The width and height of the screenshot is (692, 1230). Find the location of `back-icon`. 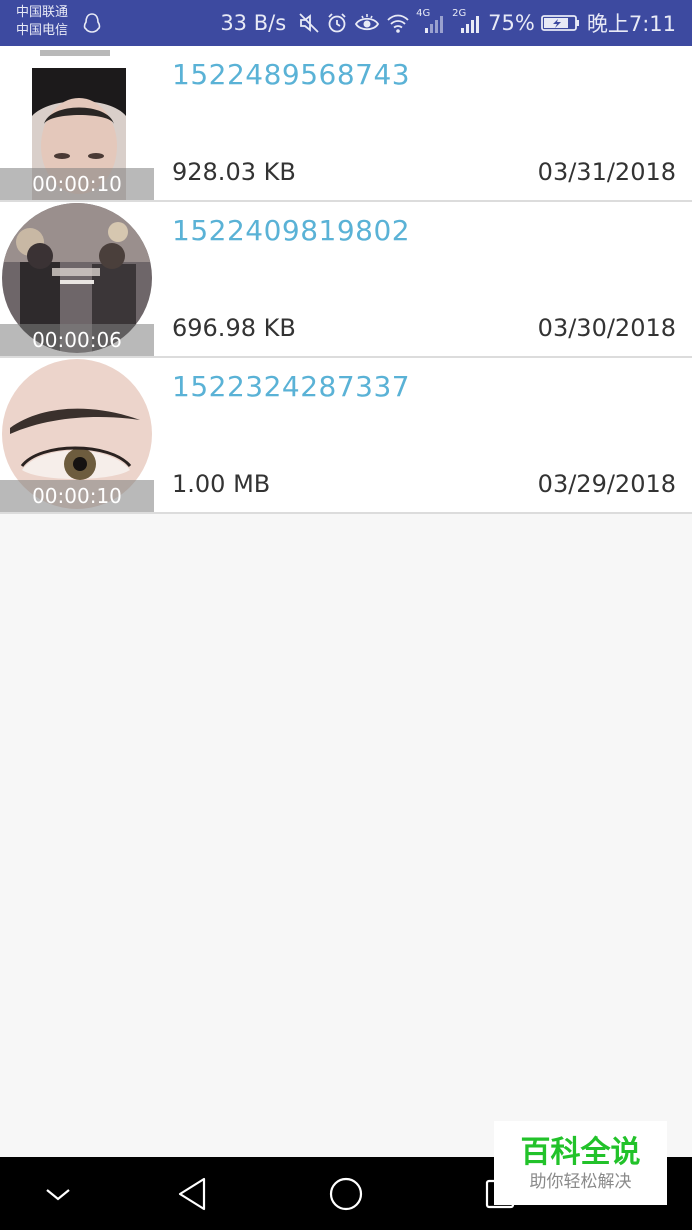

back-icon is located at coordinates (192, 1193).